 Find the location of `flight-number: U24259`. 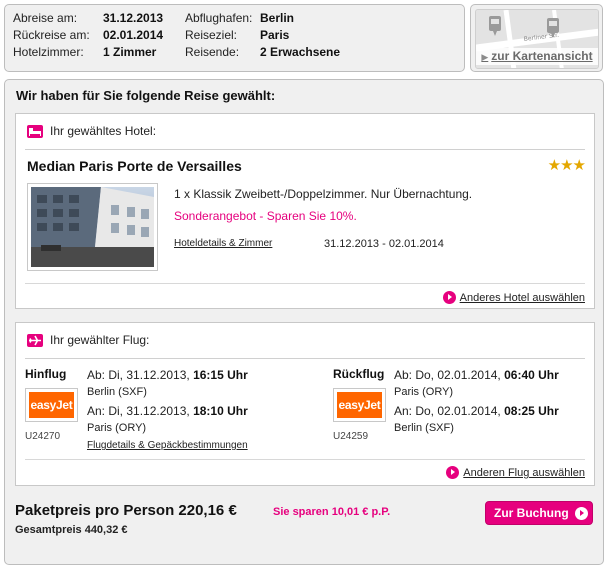

flight-number: U24259 is located at coordinates (351, 436).